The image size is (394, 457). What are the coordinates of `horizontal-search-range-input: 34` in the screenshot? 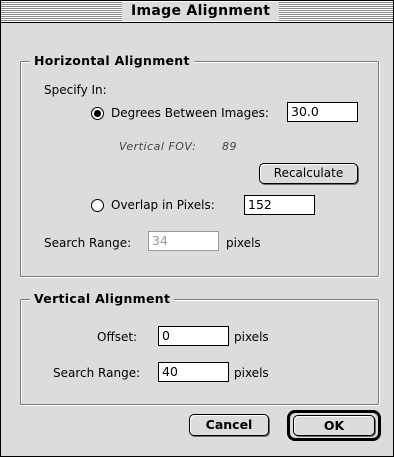 It's located at (183, 241).